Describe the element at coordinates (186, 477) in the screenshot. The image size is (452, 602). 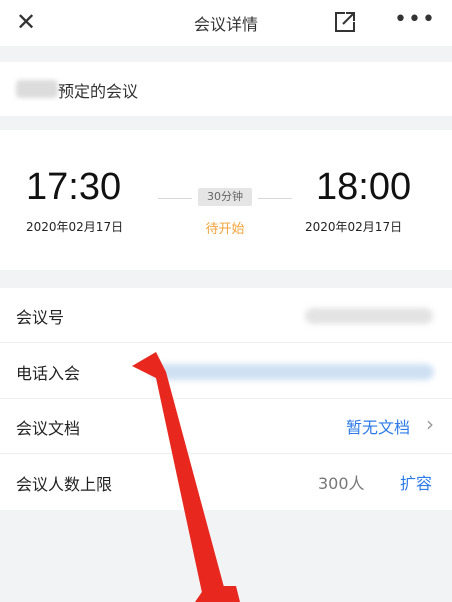
I see `red-arrow-annotation` at that location.